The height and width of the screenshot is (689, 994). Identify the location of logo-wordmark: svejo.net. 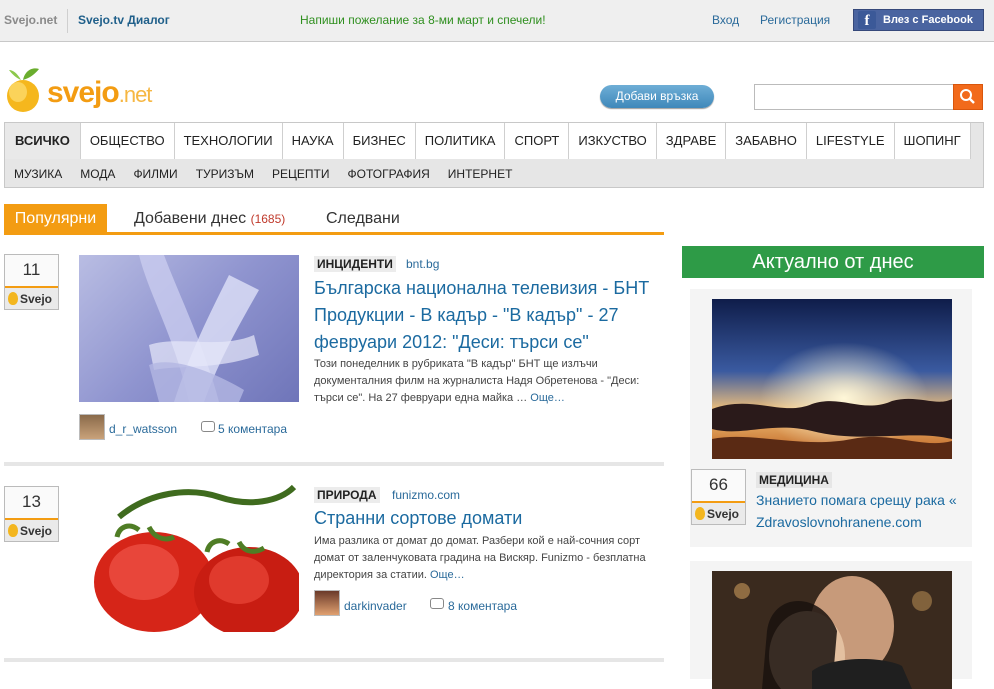
(99, 92).